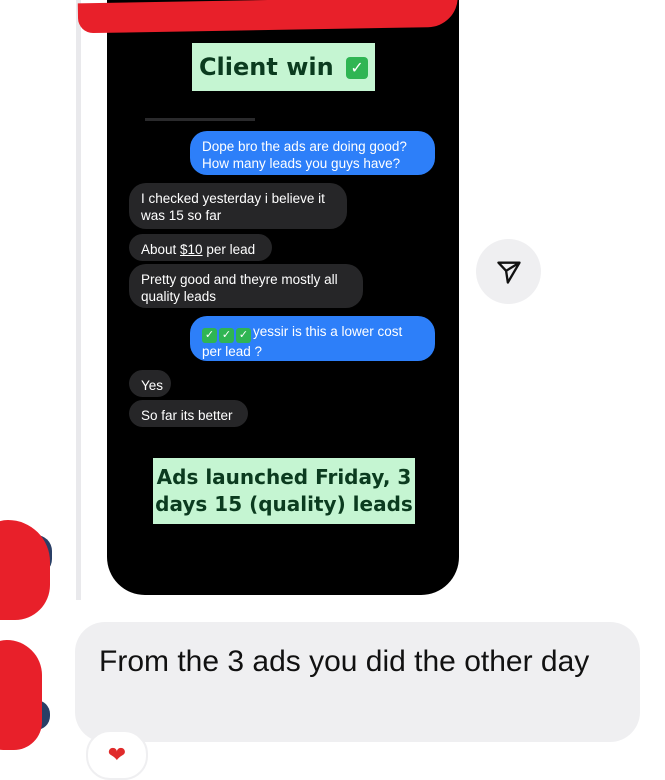 This screenshot has height=780, width=665. I want to click on reply-text: From the 3 ads you did the other day, so click(344, 661).